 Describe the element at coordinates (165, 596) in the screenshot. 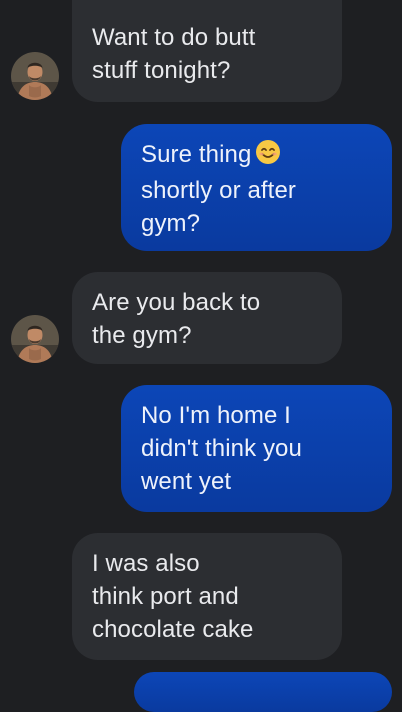

I see `message-text-line: think port and` at that location.